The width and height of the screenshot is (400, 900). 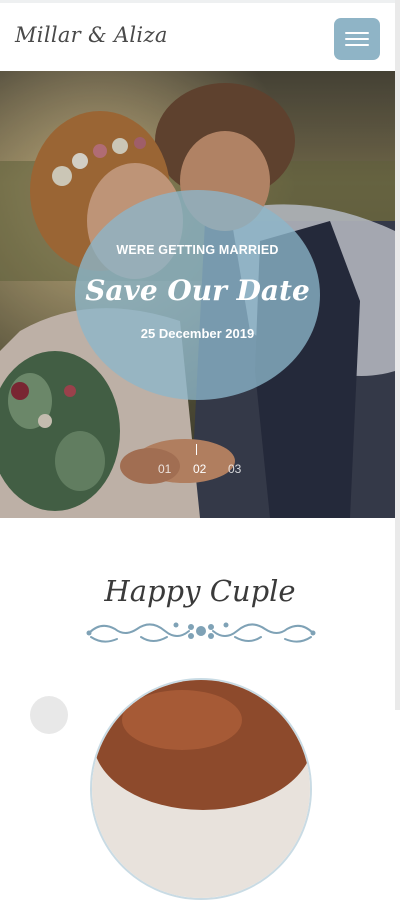 I want to click on hero-subtitle: WERE GETTING MARRIED, so click(x=197, y=250).